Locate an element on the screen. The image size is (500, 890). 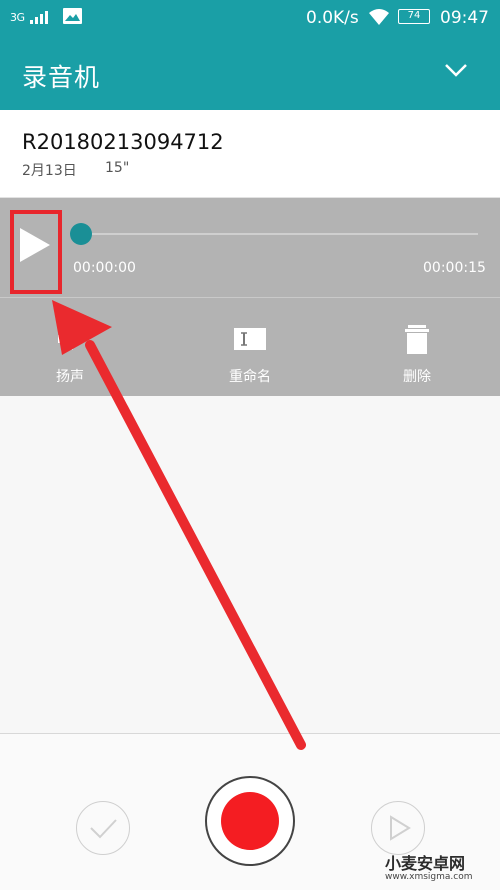
record-button is located at coordinates (250, 821).